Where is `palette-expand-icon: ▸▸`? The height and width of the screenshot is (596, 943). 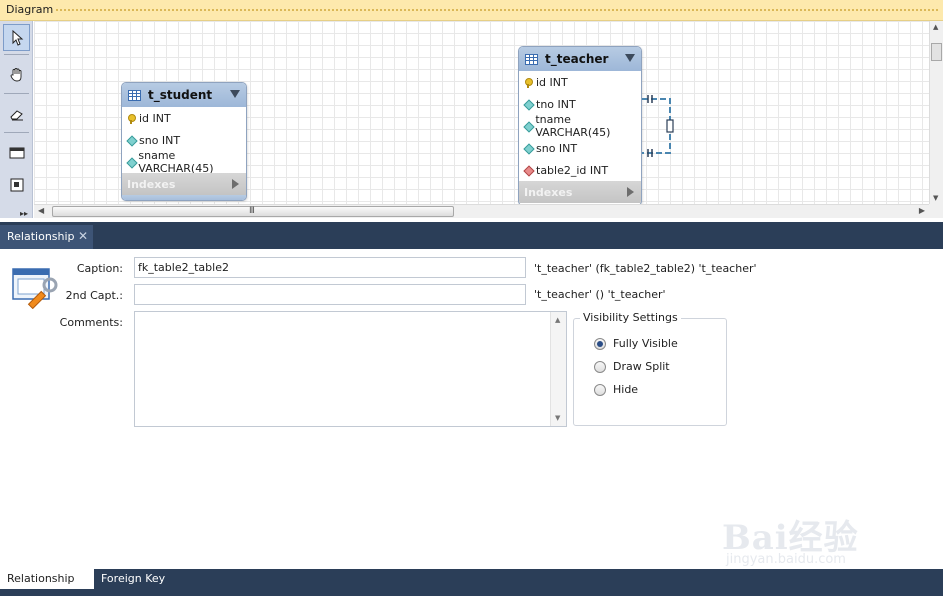
palette-expand-icon: ▸▸ is located at coordinates (24, 213).